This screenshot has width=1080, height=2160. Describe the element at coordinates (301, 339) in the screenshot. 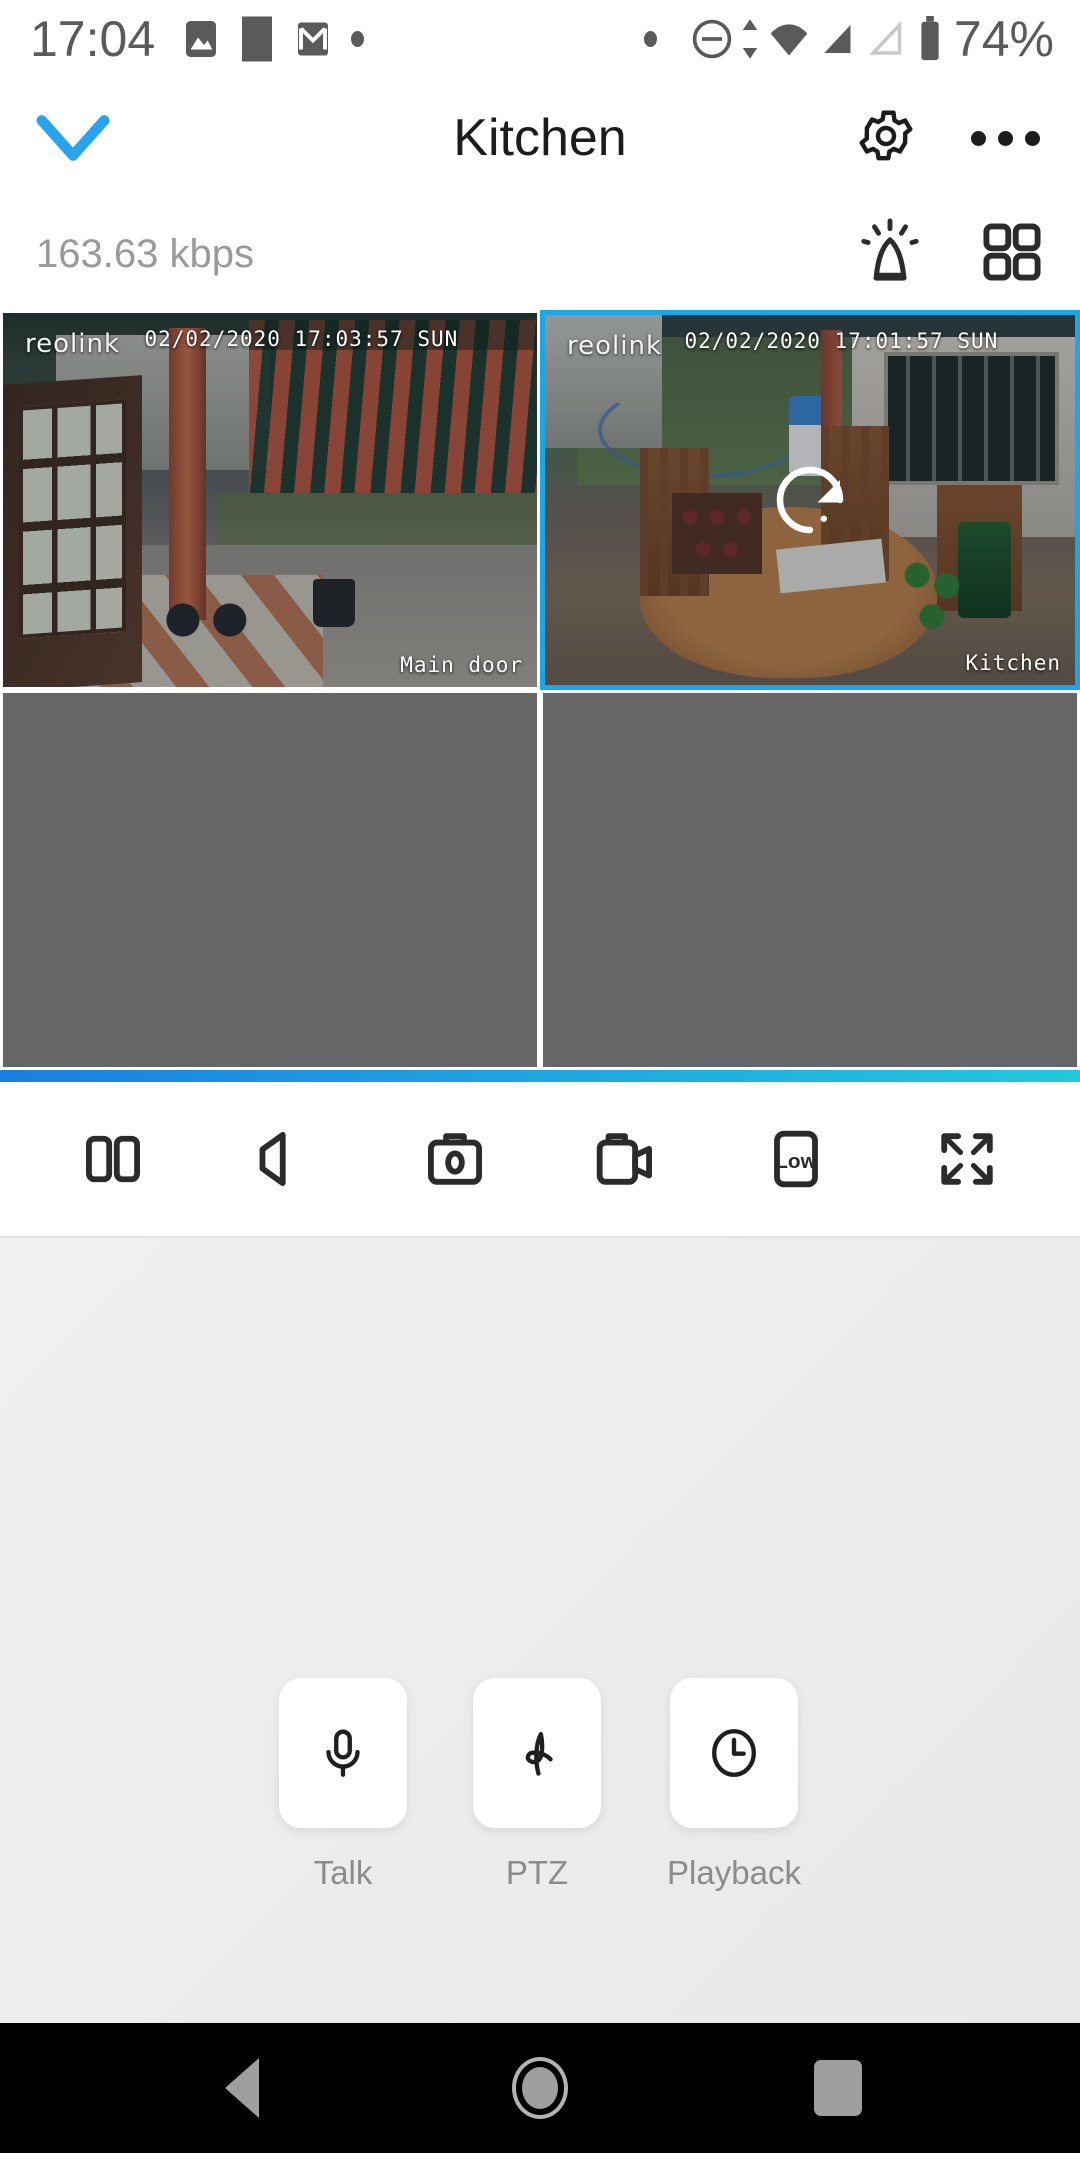

I see `camera-timestamp: 02/02/2020 17:03:57 SUN` at that location.